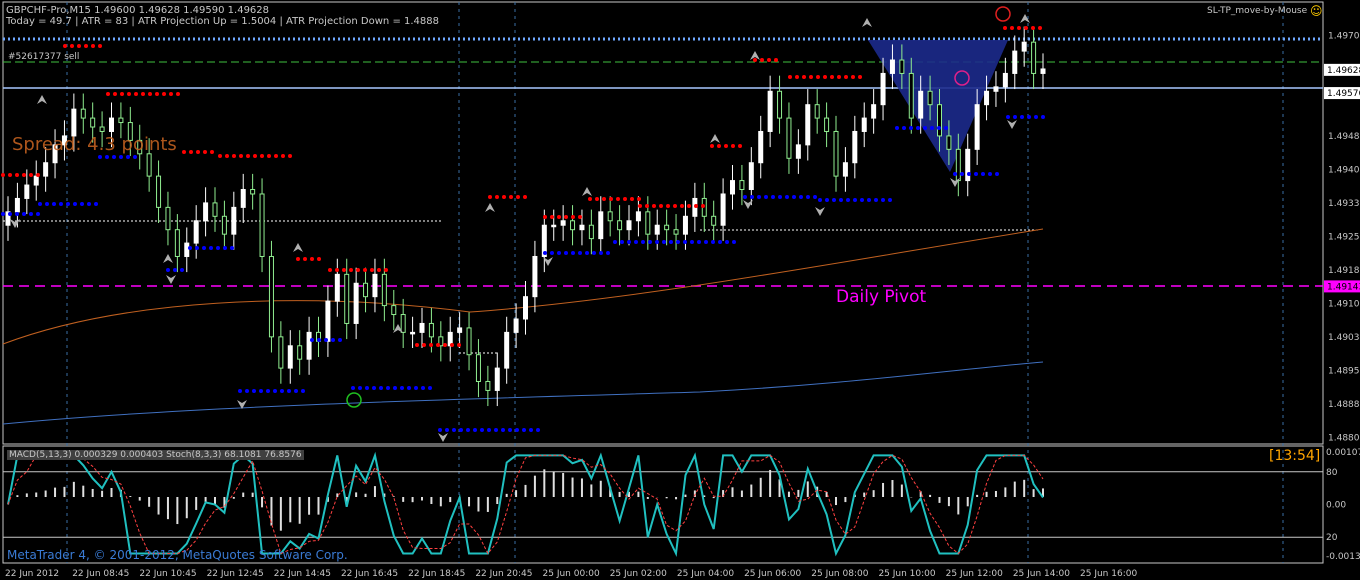  I want to click on subwindow-max-label: 0.00107, so click(1343, 453).